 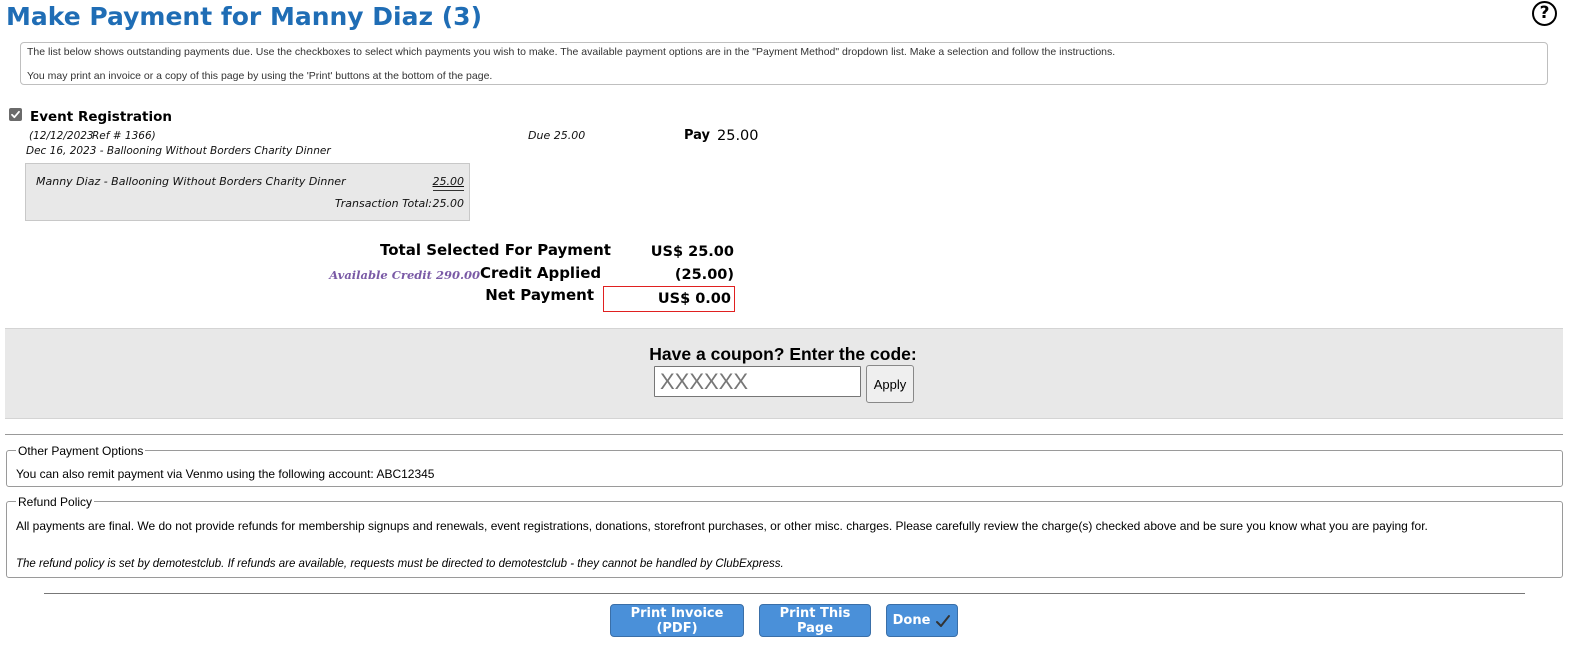 What do you see at coordinates (704, 275) in the screenshot?
I see `credit-applied-value: (25.00)` at bounding box center [704, 275].